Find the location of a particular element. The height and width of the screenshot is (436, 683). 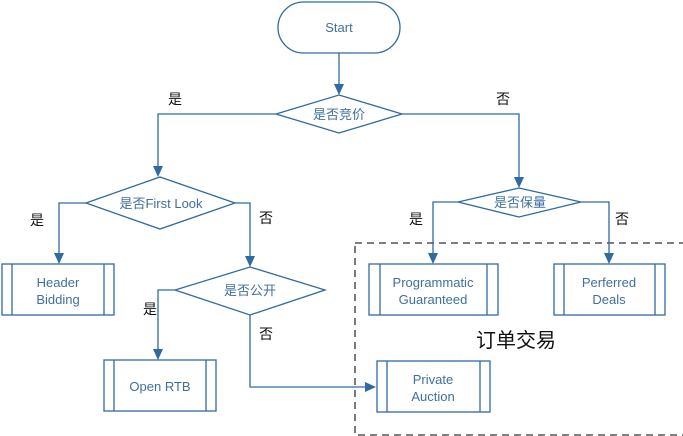

header-bidding-label-line1: Header is located at coordinates (58, 282).